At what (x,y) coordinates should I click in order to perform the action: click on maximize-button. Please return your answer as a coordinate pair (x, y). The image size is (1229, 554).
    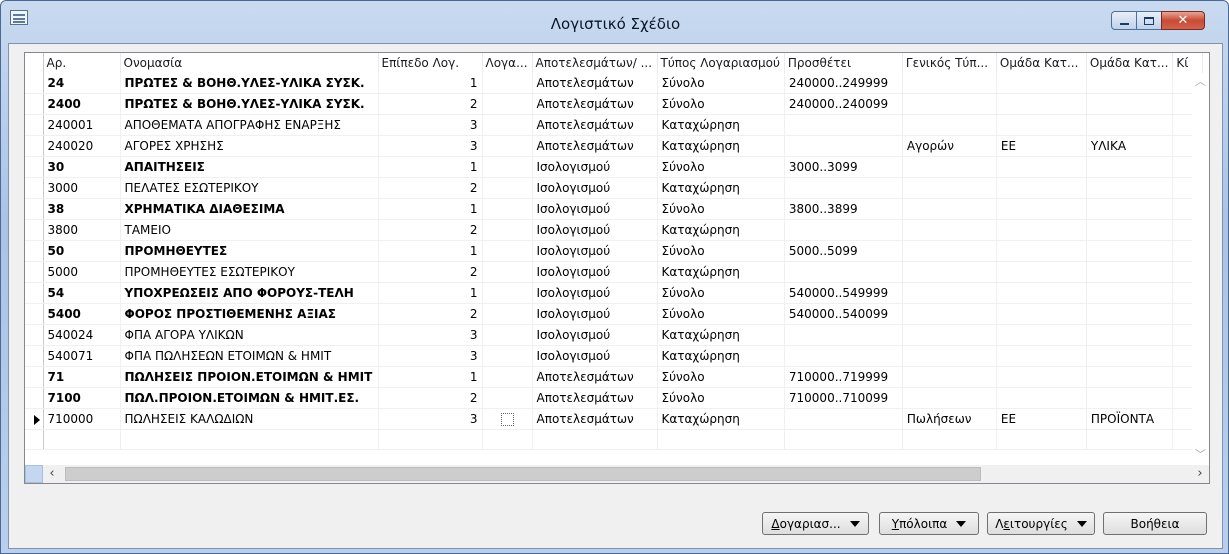
    Looking at the image, I should click on (1149, 20).